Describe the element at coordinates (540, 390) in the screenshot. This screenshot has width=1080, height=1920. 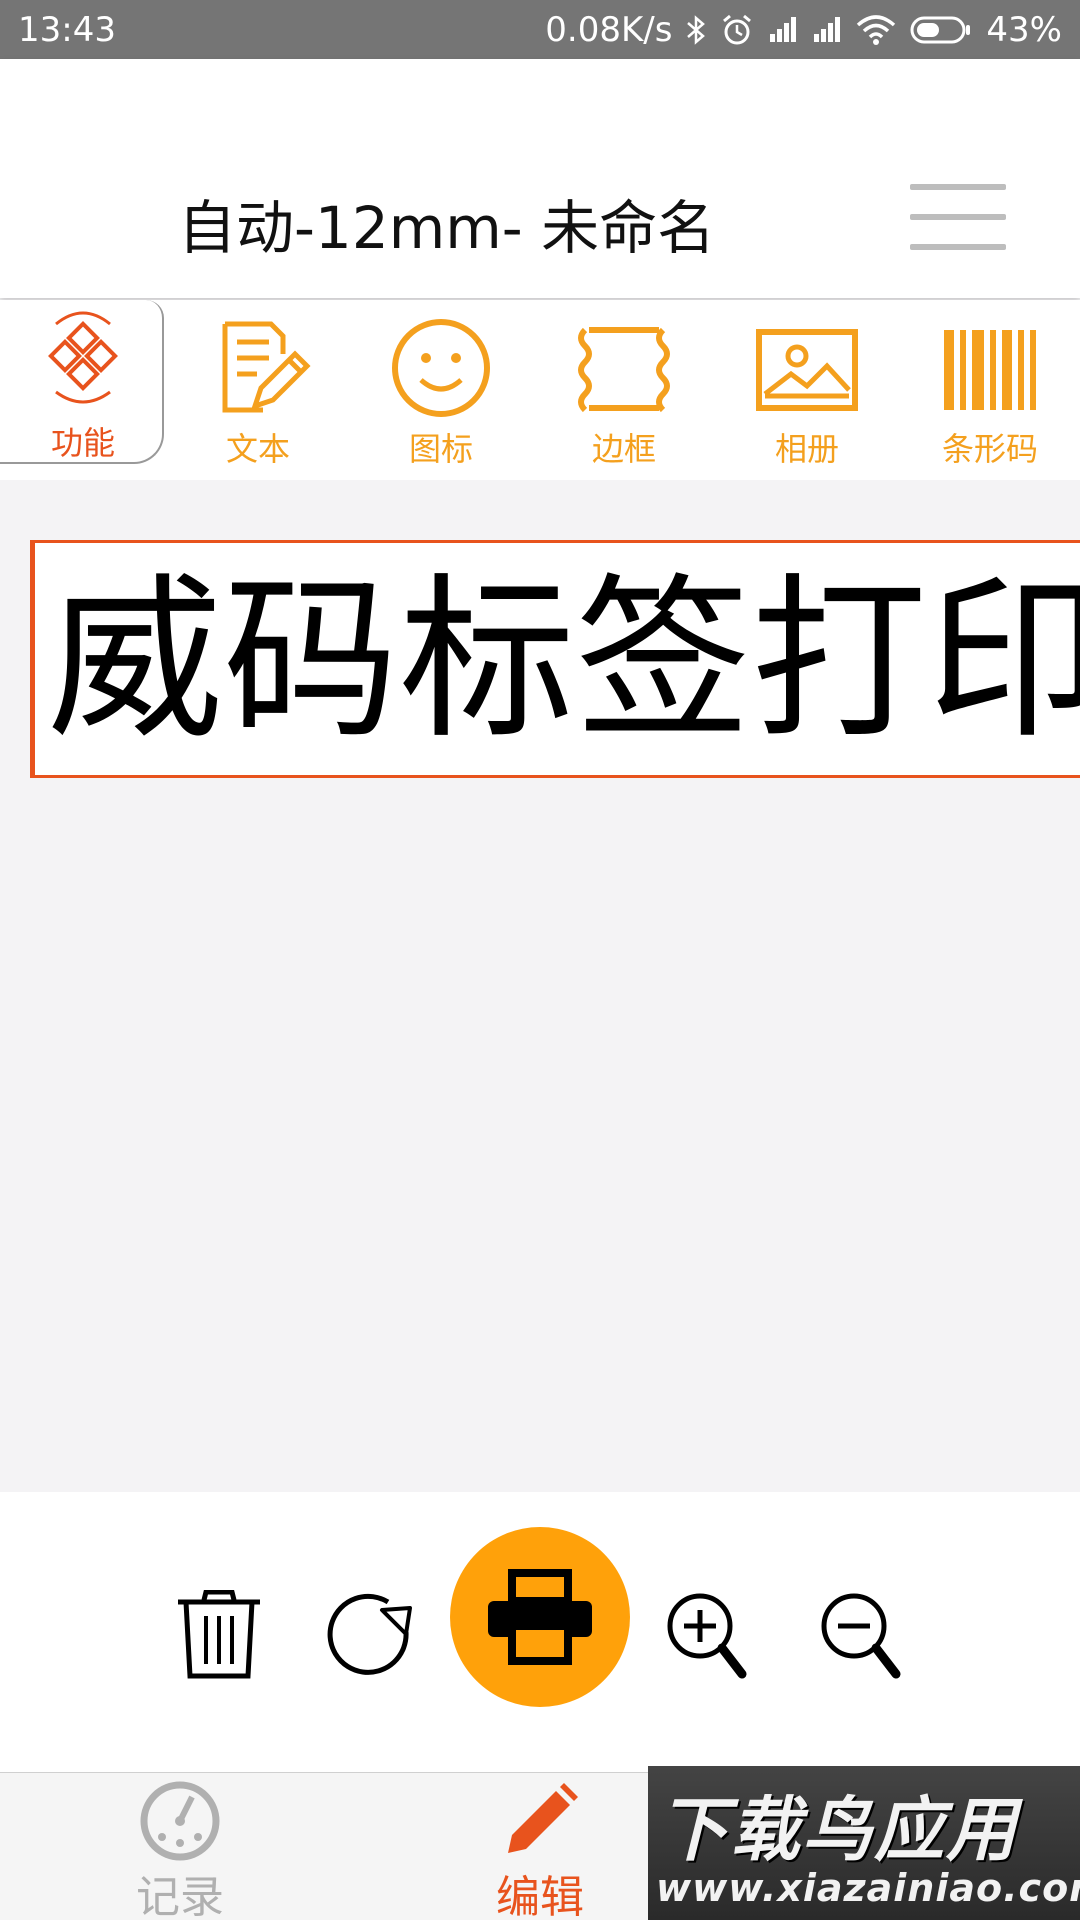
I see `element-toolbar: 功能 文本 图标 边框 相册 条形码` at that location.